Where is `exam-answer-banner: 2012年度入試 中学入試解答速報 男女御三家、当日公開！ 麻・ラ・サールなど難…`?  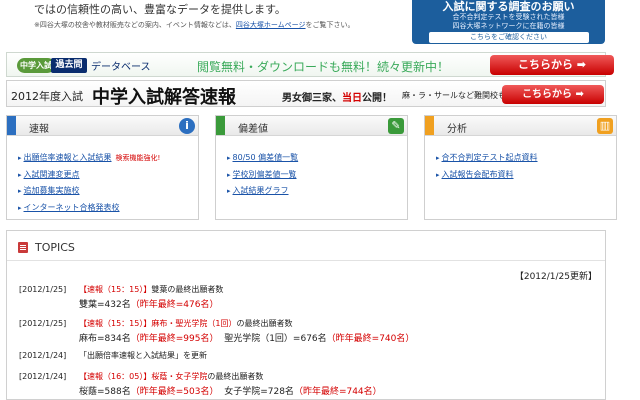 exam-answer-banner: 2012年度入試 中学入試解答速報 男女御三家、当日公開！ 麻・ラ・サールなど難… is located at coordinates (306, 93).